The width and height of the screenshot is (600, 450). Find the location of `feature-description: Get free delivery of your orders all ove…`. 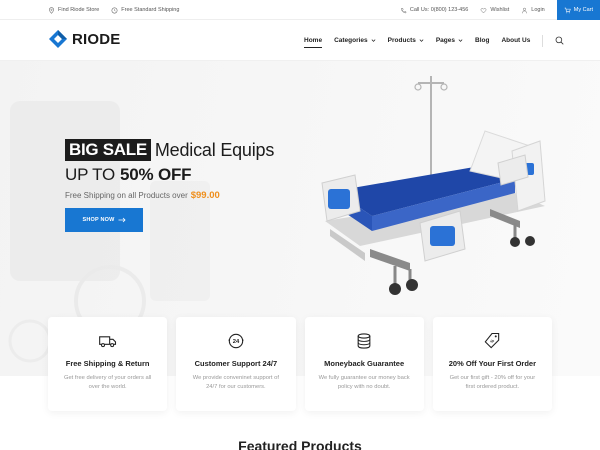

feature-description: Get free delivery of your orders all ove… is located at coordinates (107, 382).